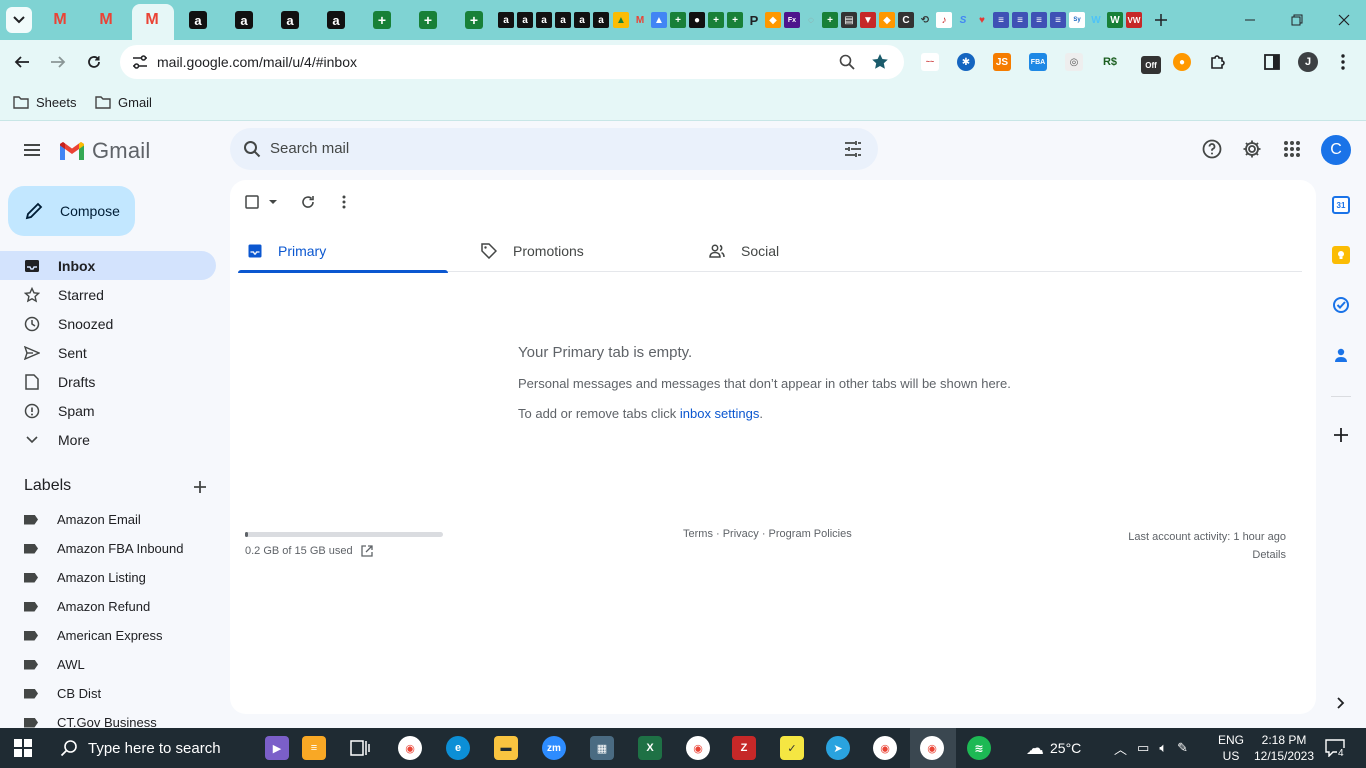  Describe the element at coordinates (1053, 748) in the screenshot. I see `weather-widget: ☁ 25°C` at that location.